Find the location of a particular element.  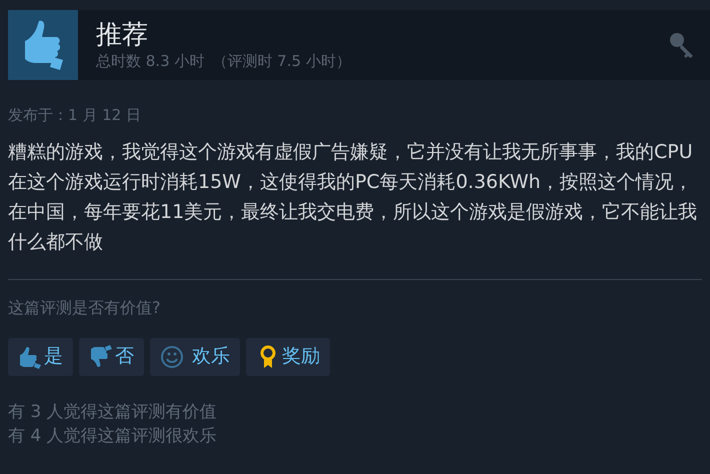

review-verdict: 推荐 is located at coordinates (122, 35).